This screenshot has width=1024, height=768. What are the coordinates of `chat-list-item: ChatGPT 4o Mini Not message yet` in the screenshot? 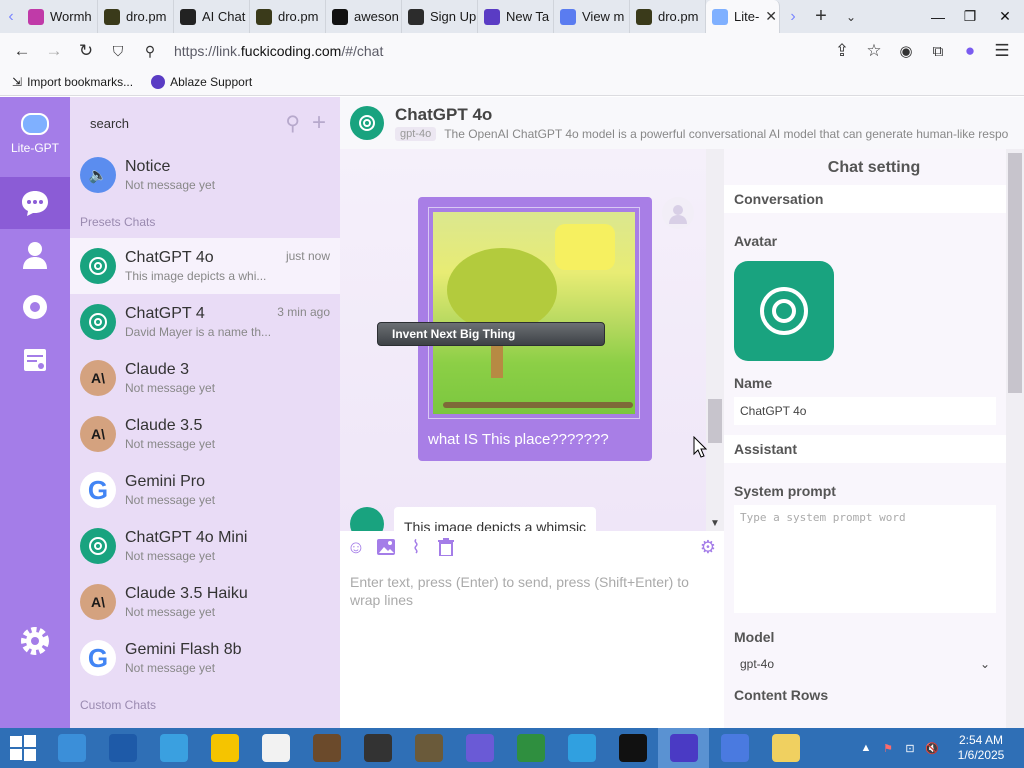 It's located at (205, 546).